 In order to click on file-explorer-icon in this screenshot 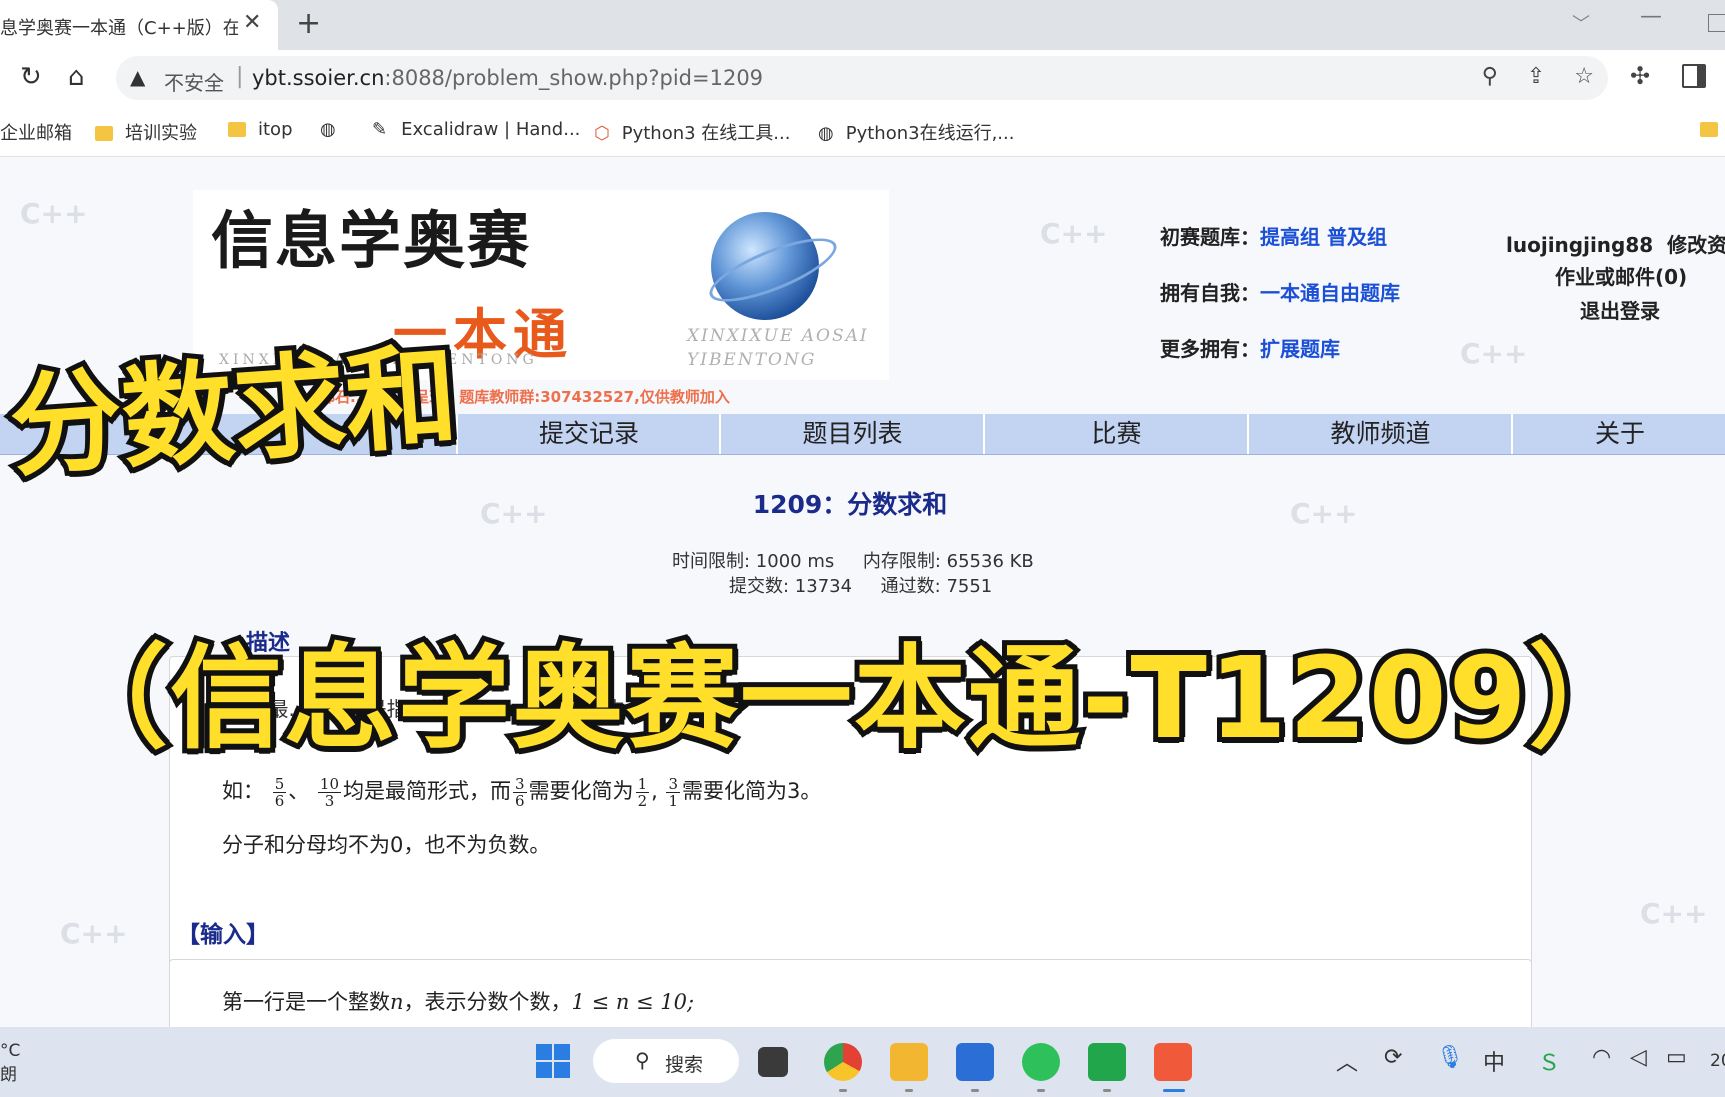, I will do `click(909, 1062)`.